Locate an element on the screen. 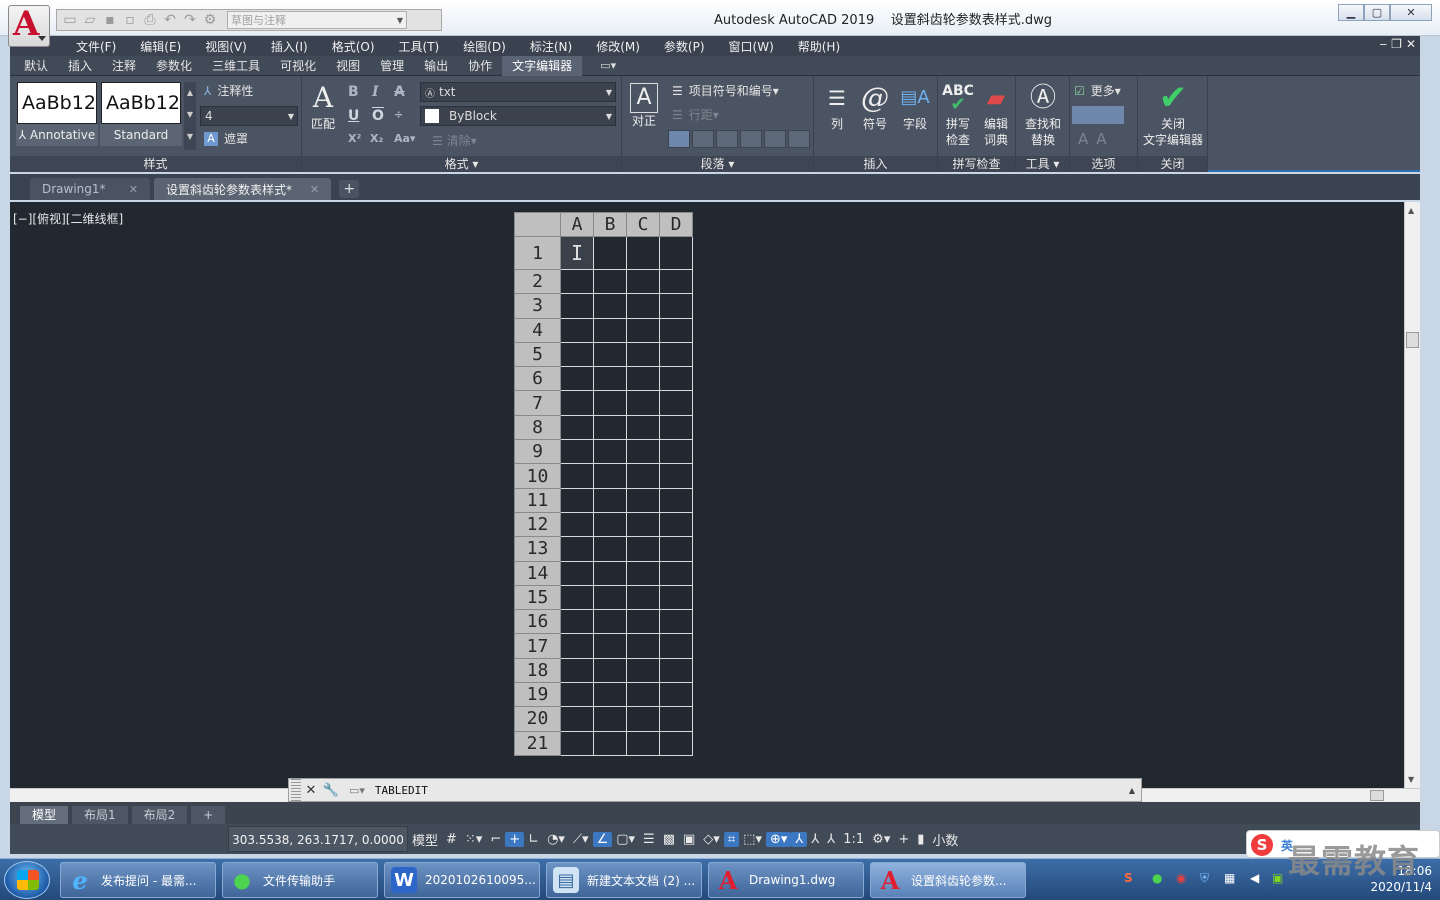 The width and height of the screenshot is (1440, 900). volume-icon: ◀ is located at coordinates (1254, 878).